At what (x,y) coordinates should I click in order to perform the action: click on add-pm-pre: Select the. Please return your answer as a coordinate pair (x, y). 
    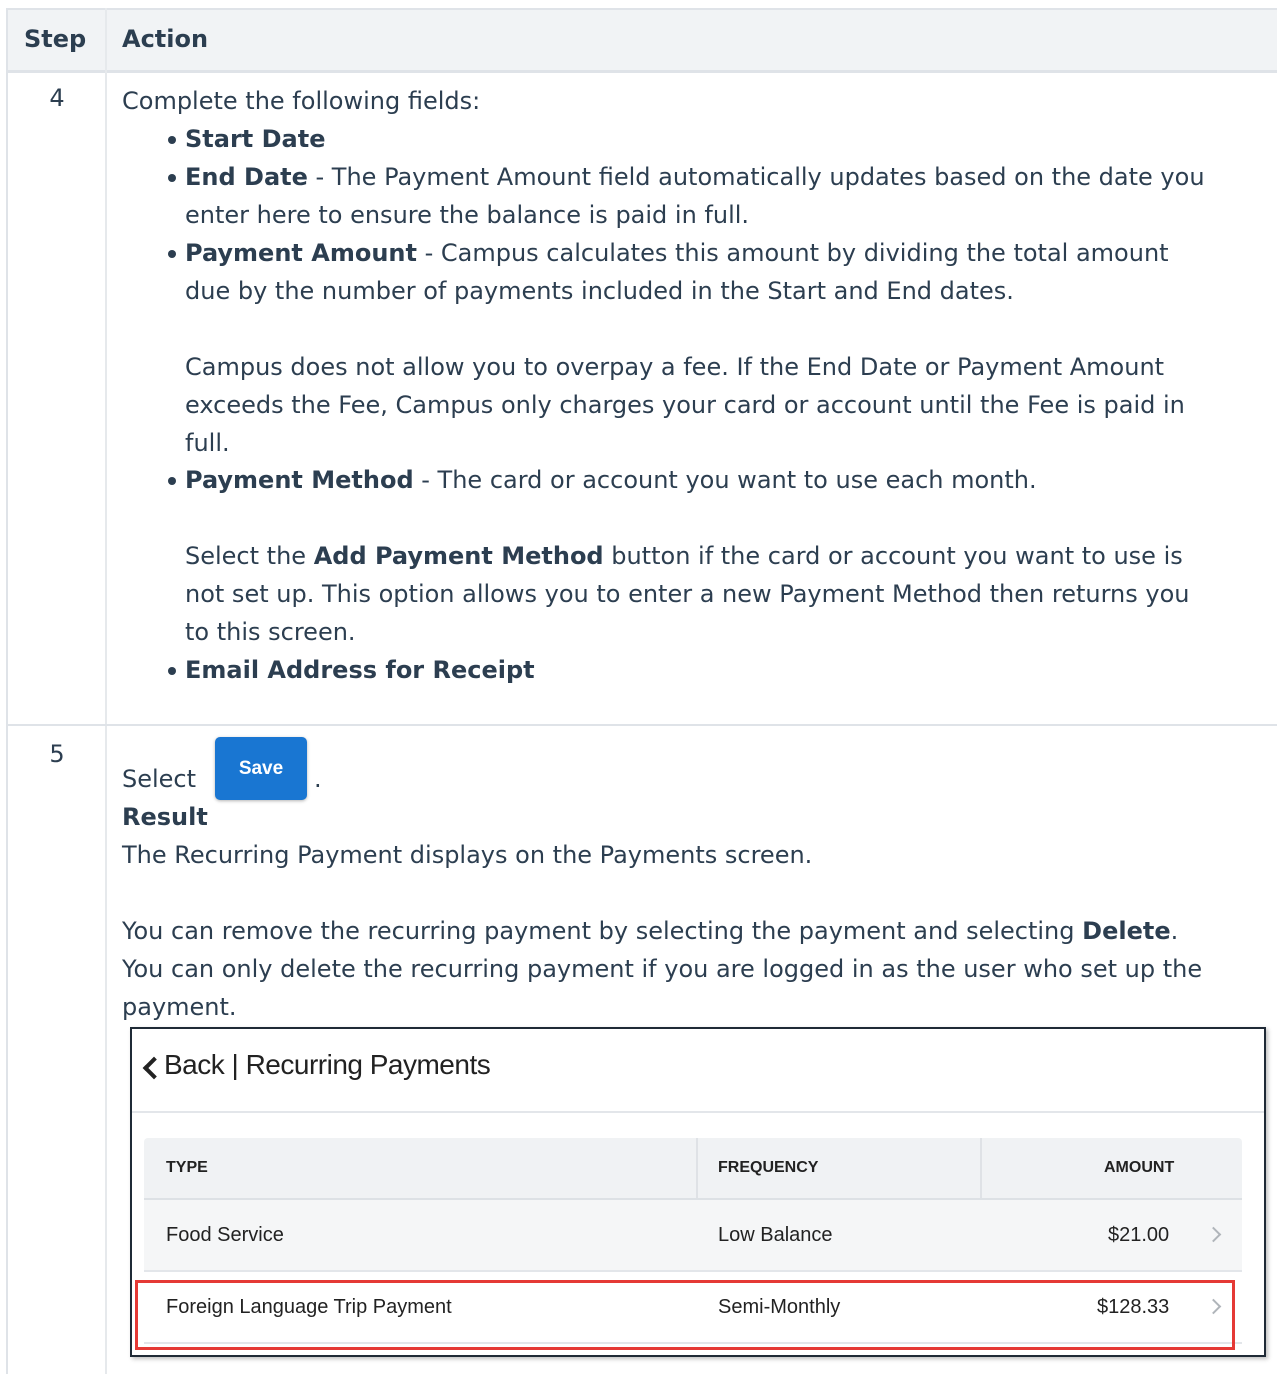
    Looking at the image, I should click on (249, 556).